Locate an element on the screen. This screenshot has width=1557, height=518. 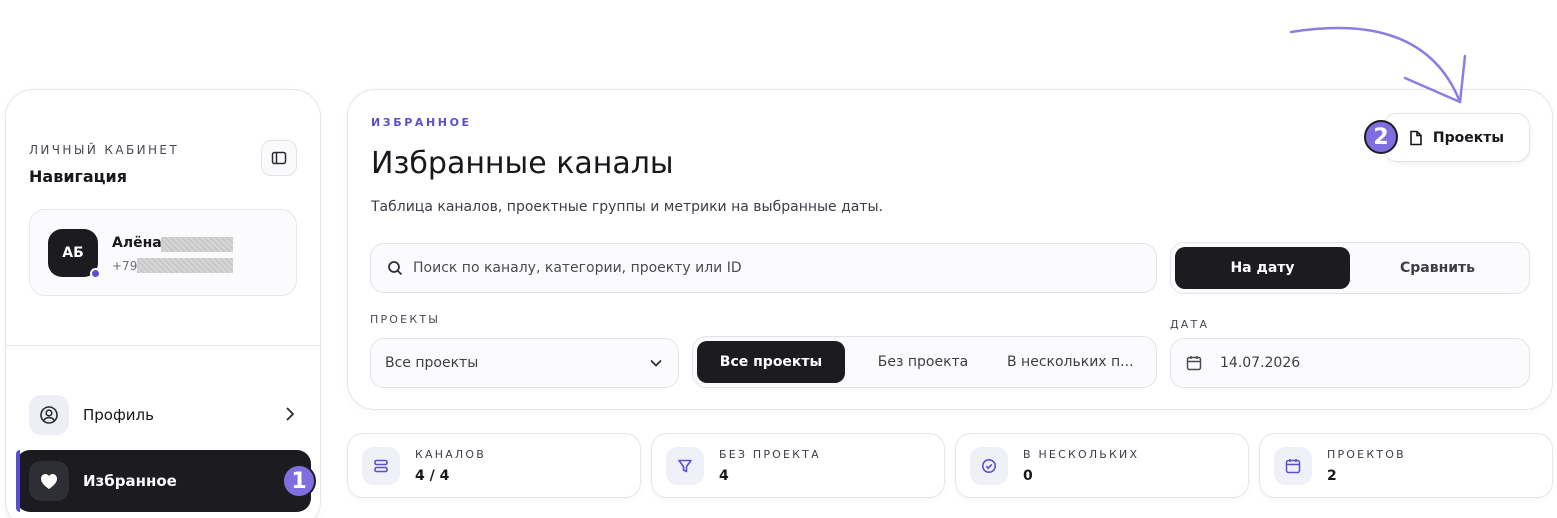
stat-label: В НЕСКОЛЬКИХ is located at coordinates (1081, 454).